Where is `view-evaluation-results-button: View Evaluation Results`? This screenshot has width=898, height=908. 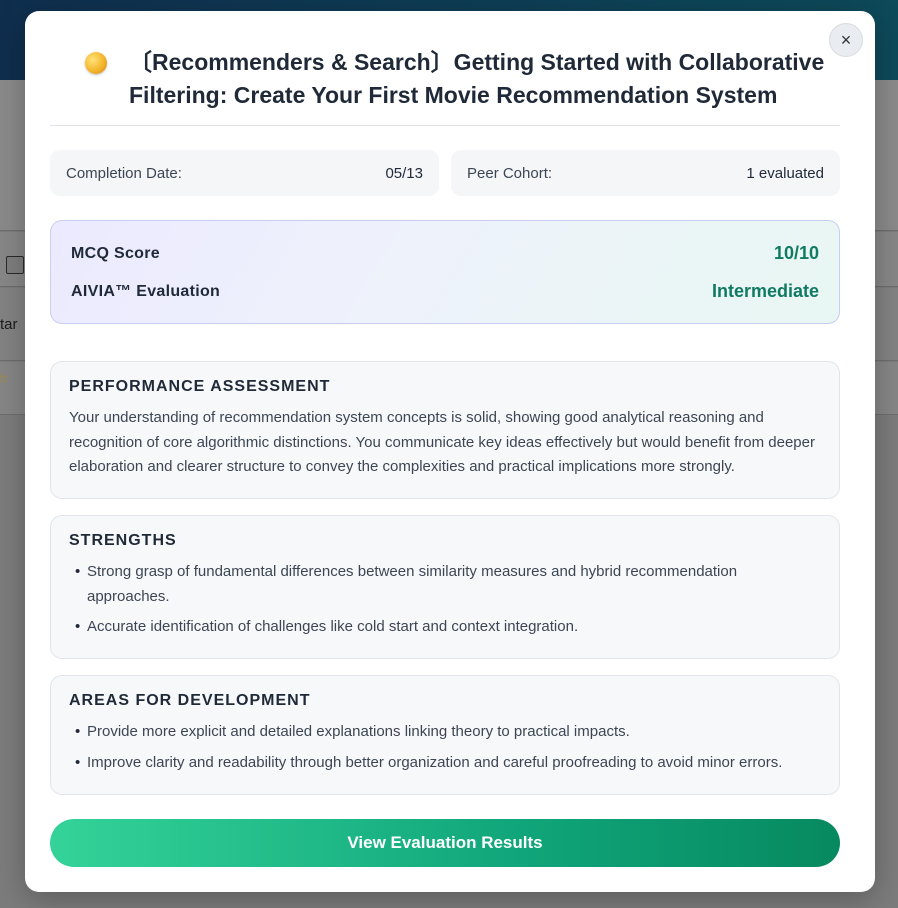
view-evaluation-results-button: View Evaluation Results is located at coordinates (445, 843).